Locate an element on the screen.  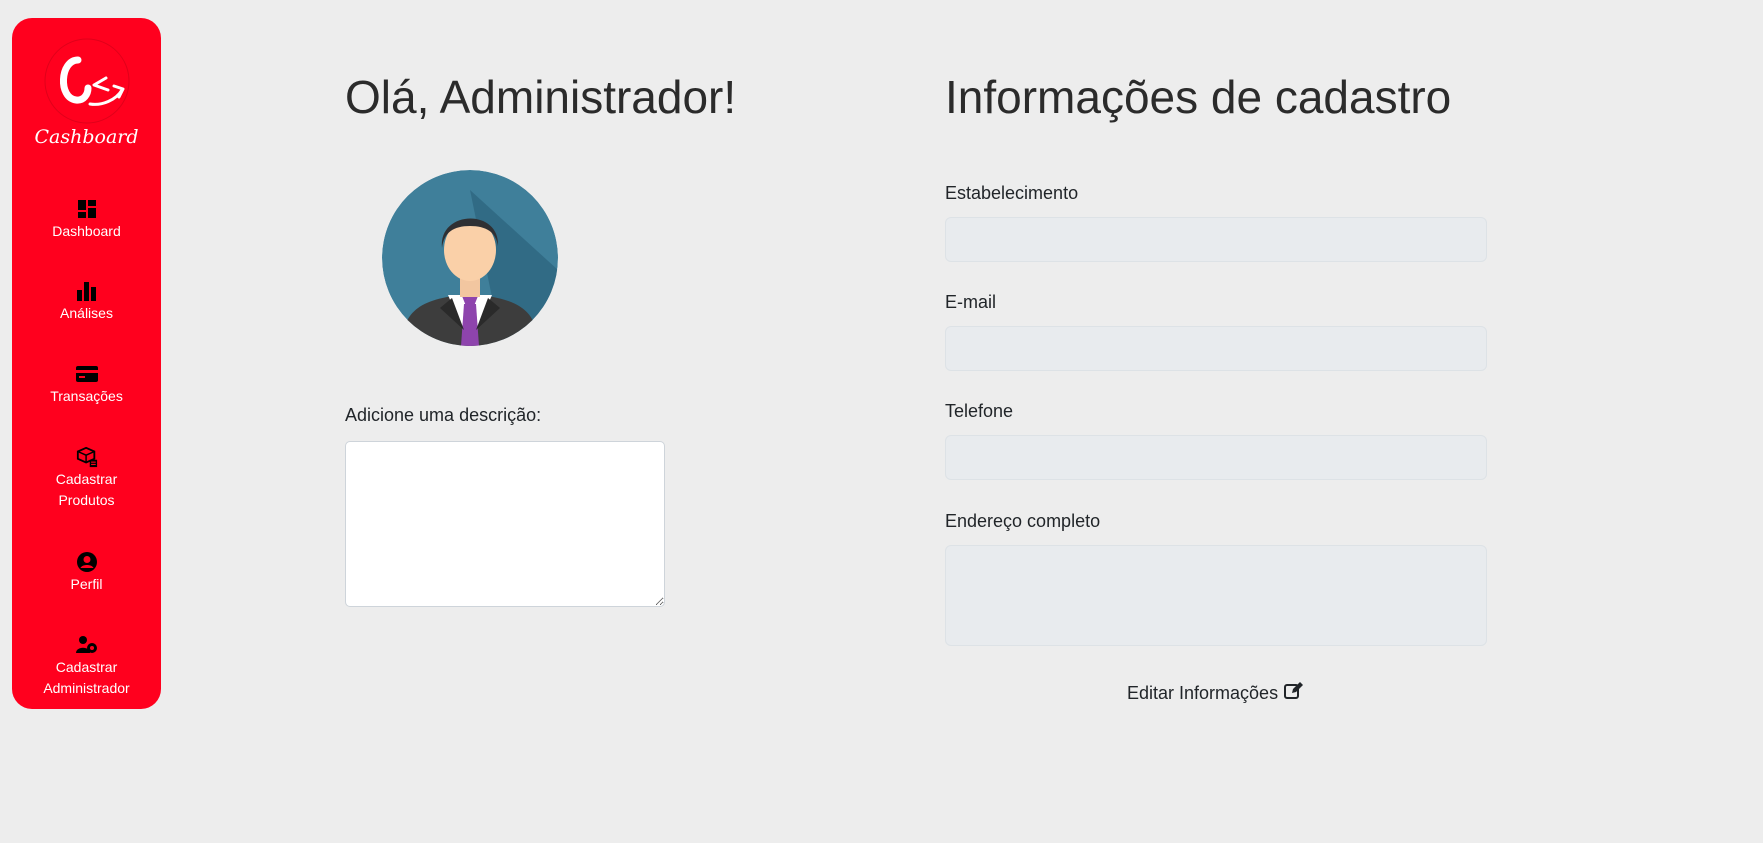
edit-icon is located at coordinates (1294, 693).